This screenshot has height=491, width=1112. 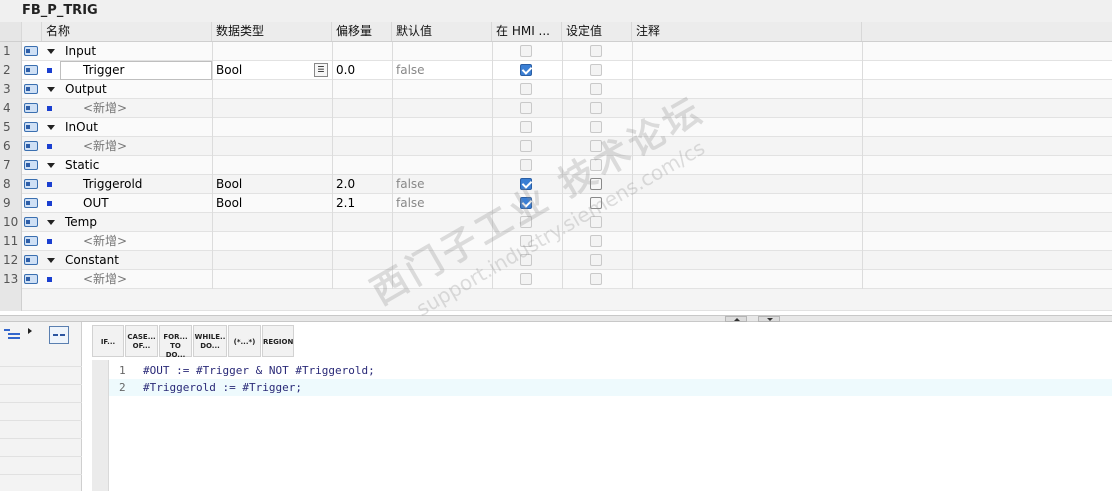 I want to click on code-line: 1 #OUT := #Trigger & NOT #Triggerold;, so click(x=610, y=370).